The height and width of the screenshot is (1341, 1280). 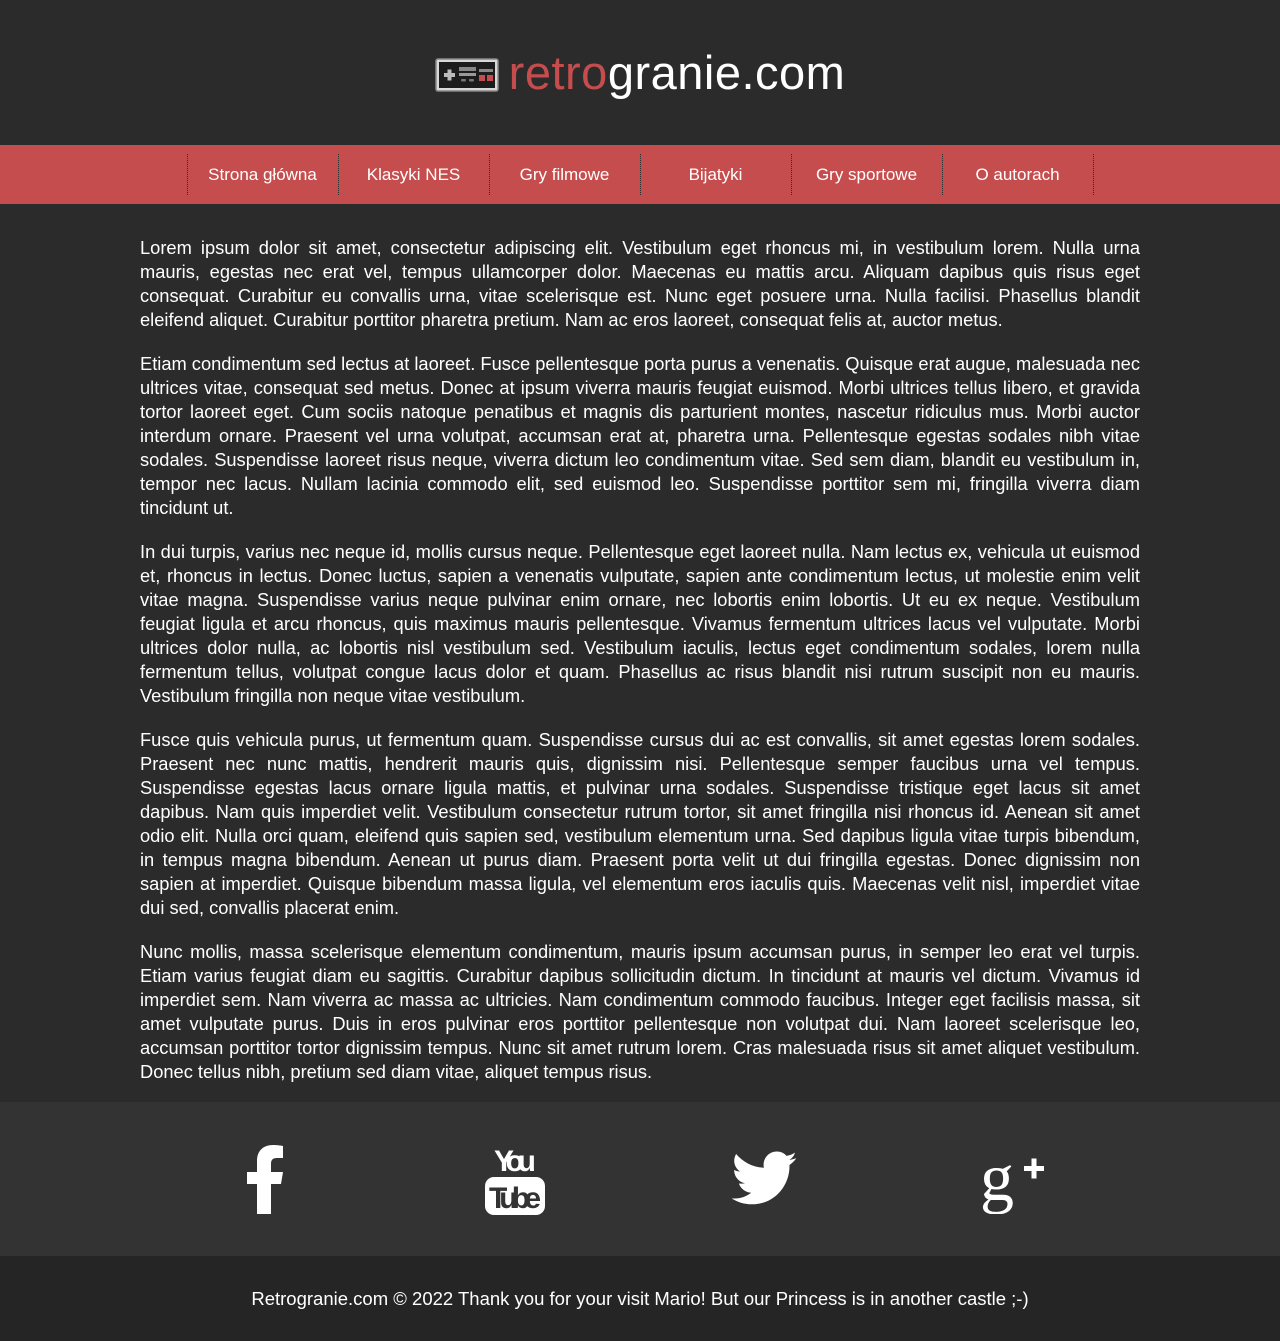 I want to click on facebook-icon, so click(x=265, y=1179).